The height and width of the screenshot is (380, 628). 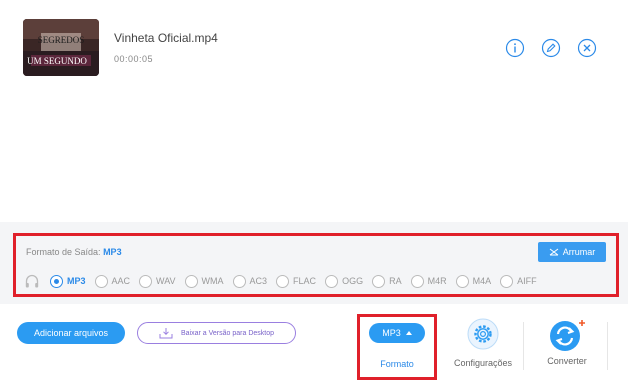 I want to click on close-icon, so click(x=587, y=48).